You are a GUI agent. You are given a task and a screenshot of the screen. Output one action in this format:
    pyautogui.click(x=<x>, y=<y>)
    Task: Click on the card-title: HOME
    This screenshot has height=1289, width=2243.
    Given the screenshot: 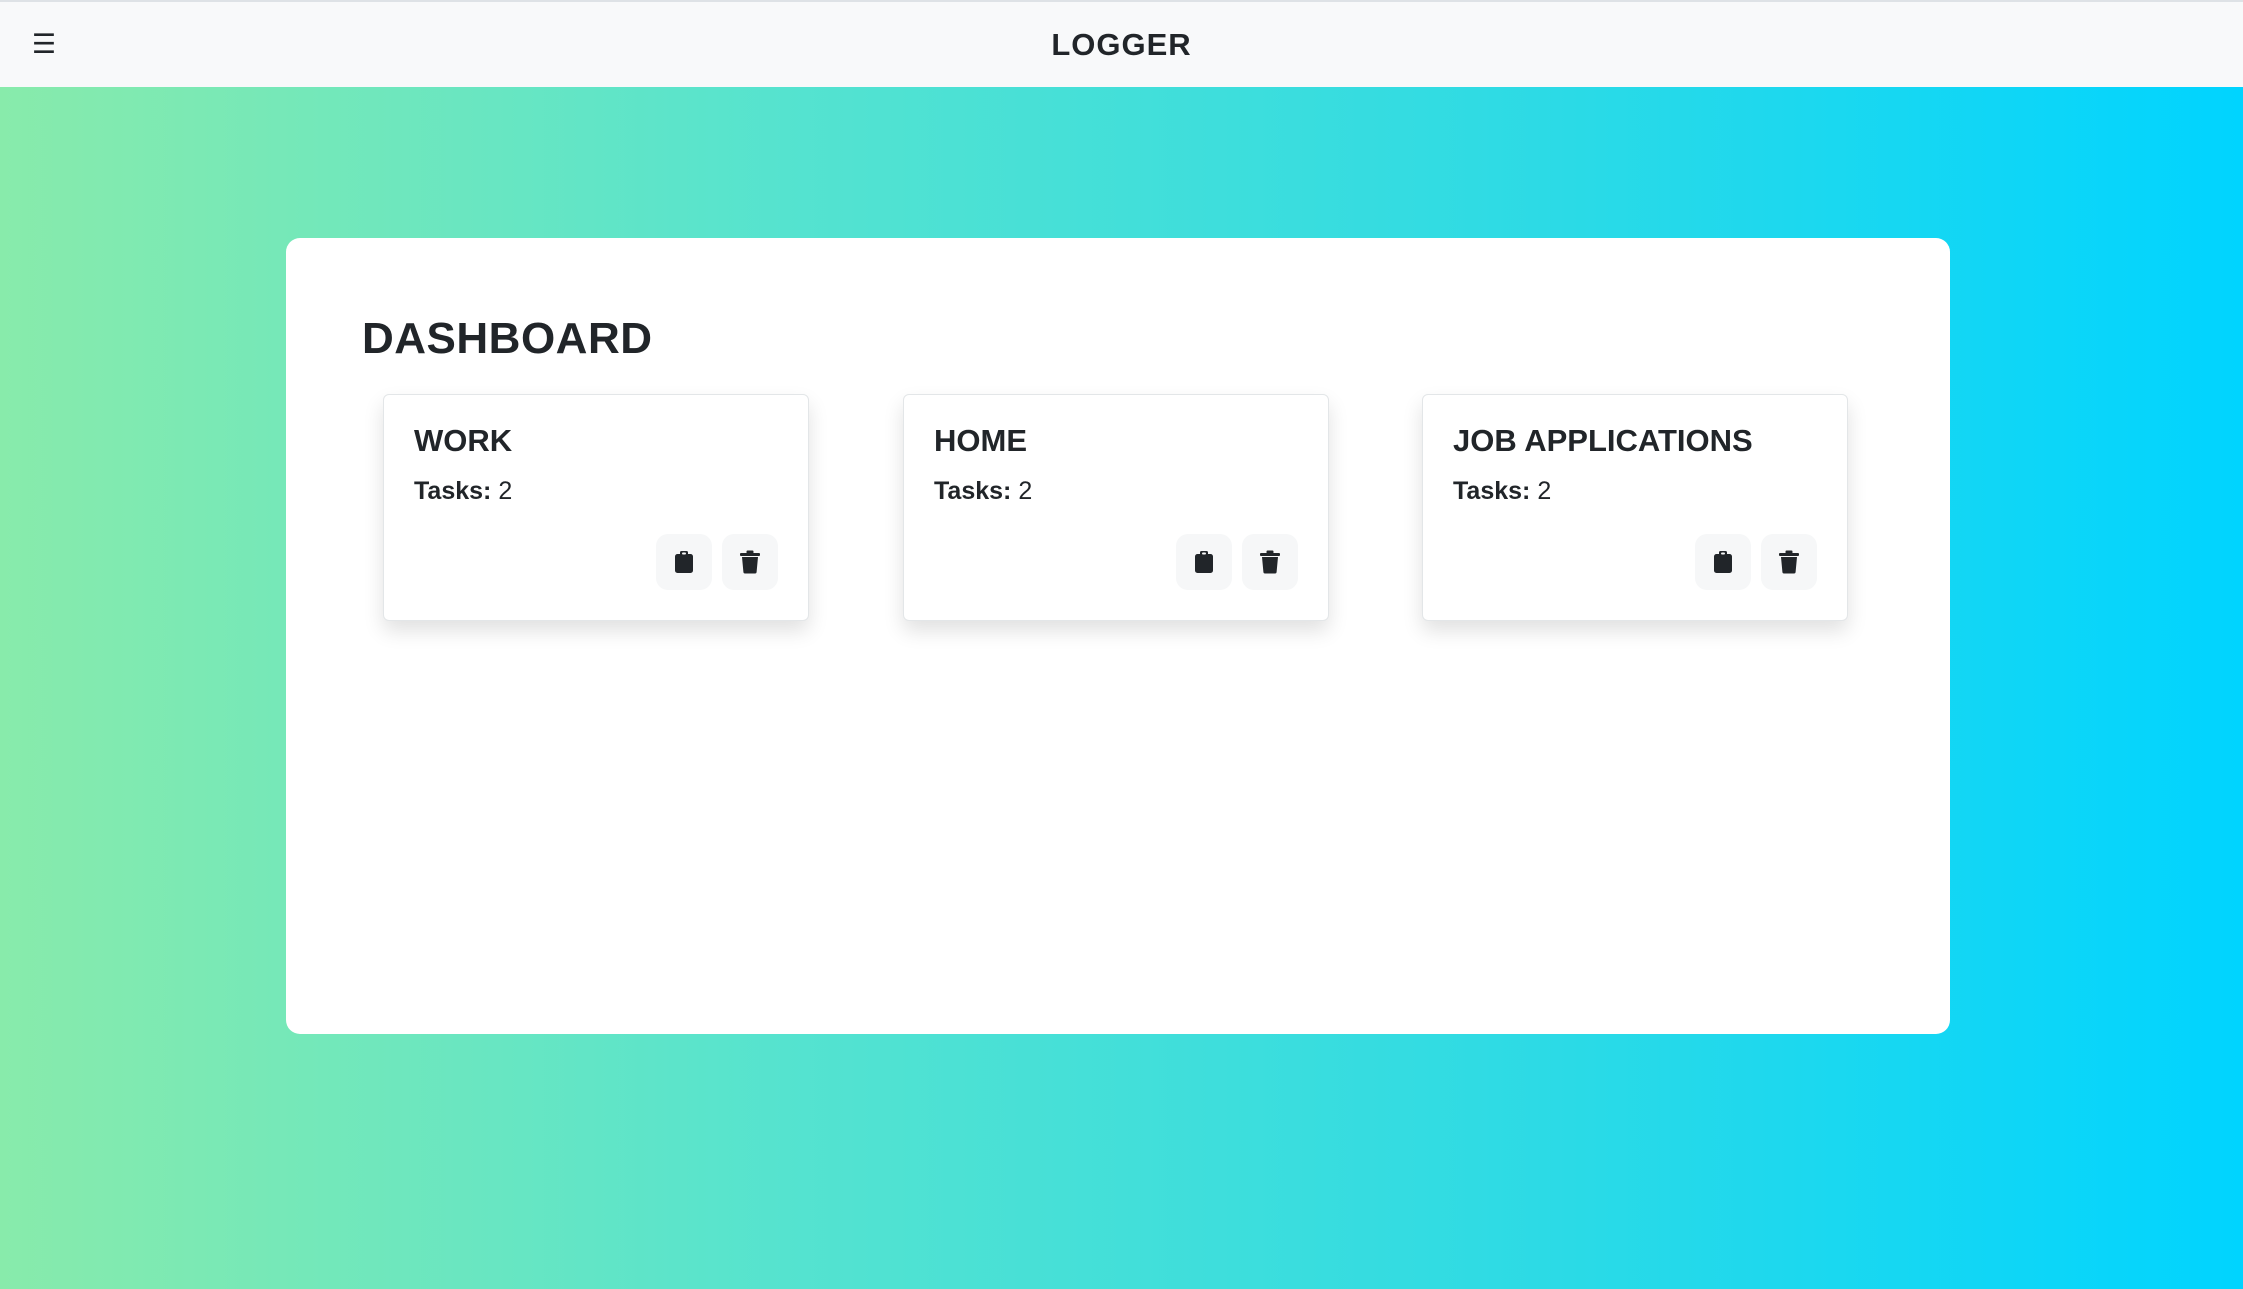 What is the action you would take?
    pyautogui.click(x=980, y=440)
    